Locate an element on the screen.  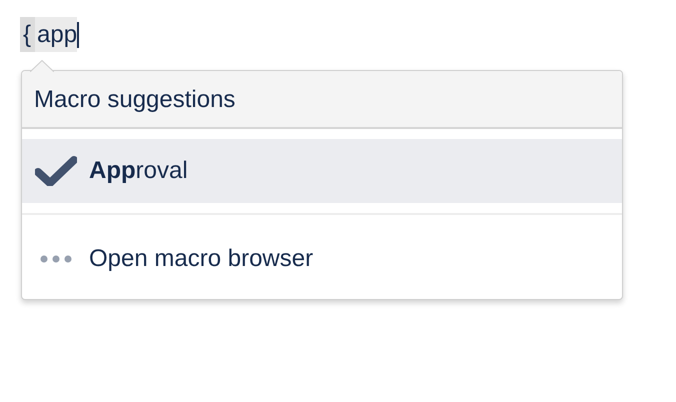
suggestion-item: Approval is located at coordinates (322, 171).